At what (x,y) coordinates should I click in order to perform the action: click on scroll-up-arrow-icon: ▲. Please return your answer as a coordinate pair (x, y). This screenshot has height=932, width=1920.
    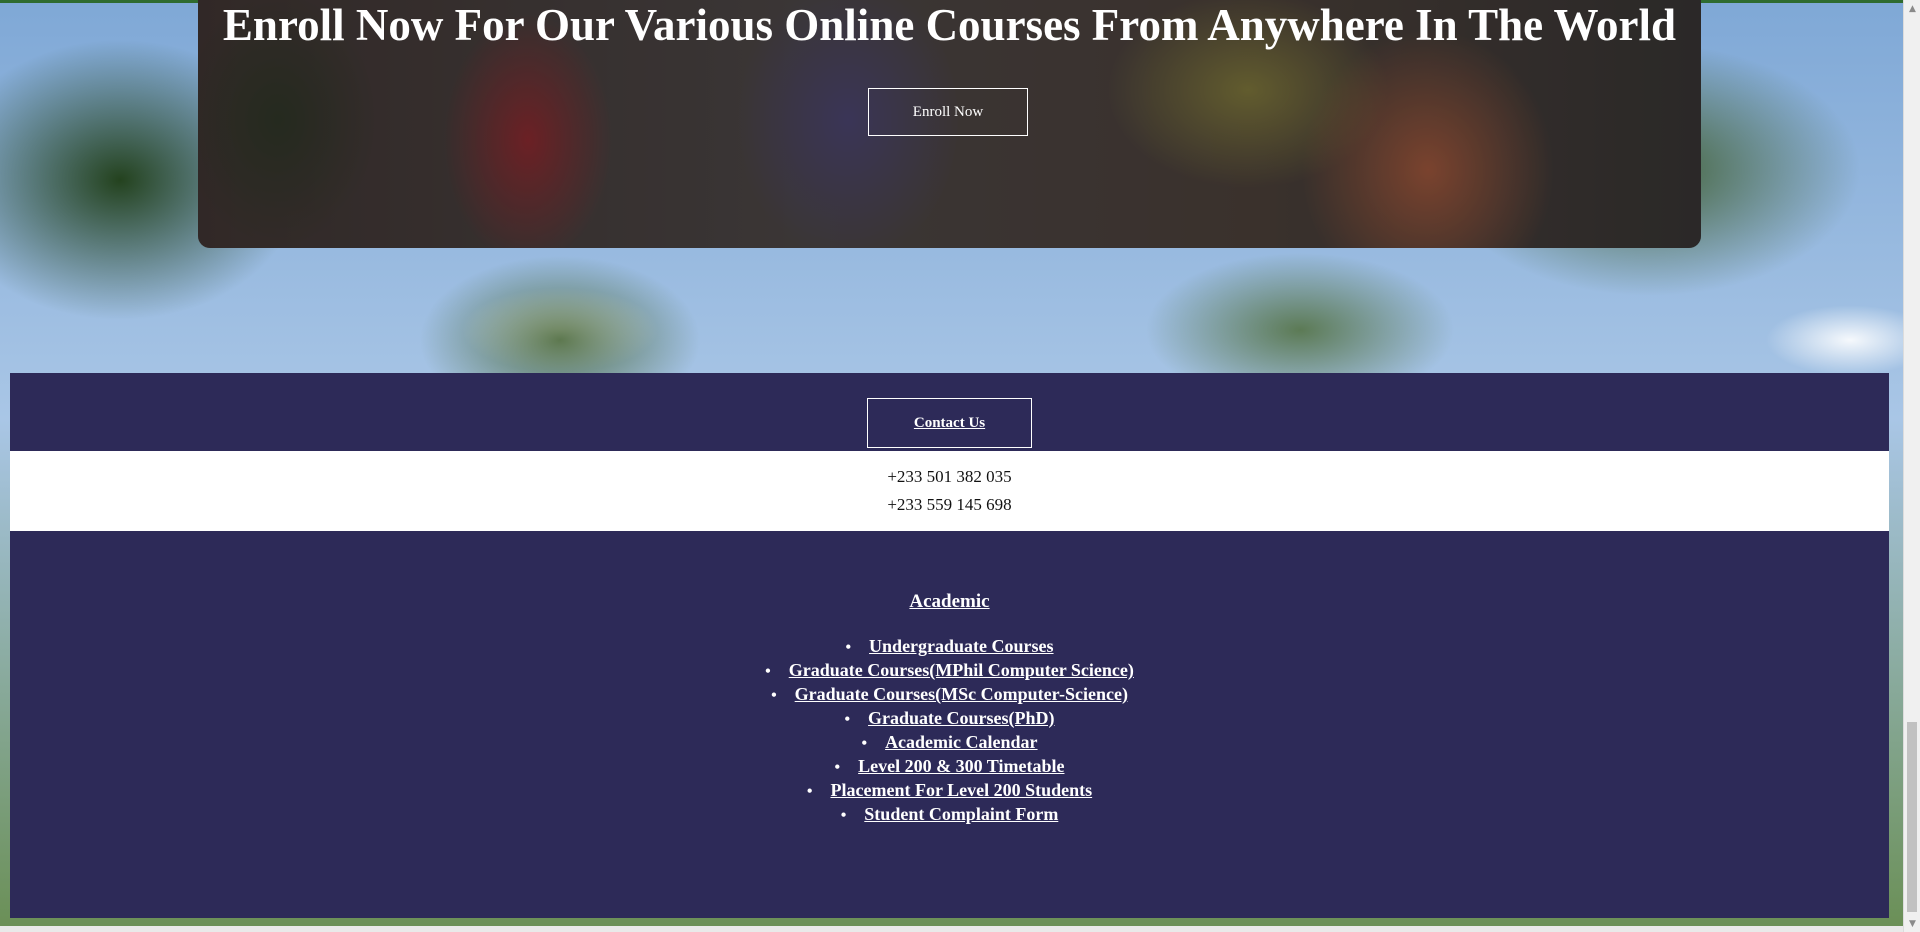
    Looking at the image, I should click on (1912, 8).